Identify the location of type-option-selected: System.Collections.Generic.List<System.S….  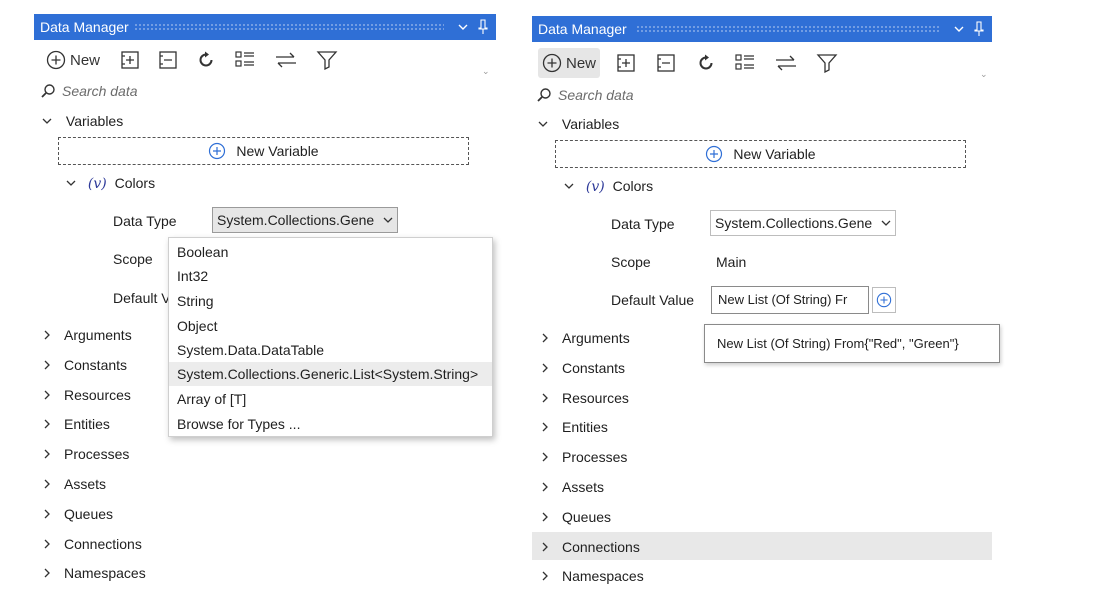
(330, 374).